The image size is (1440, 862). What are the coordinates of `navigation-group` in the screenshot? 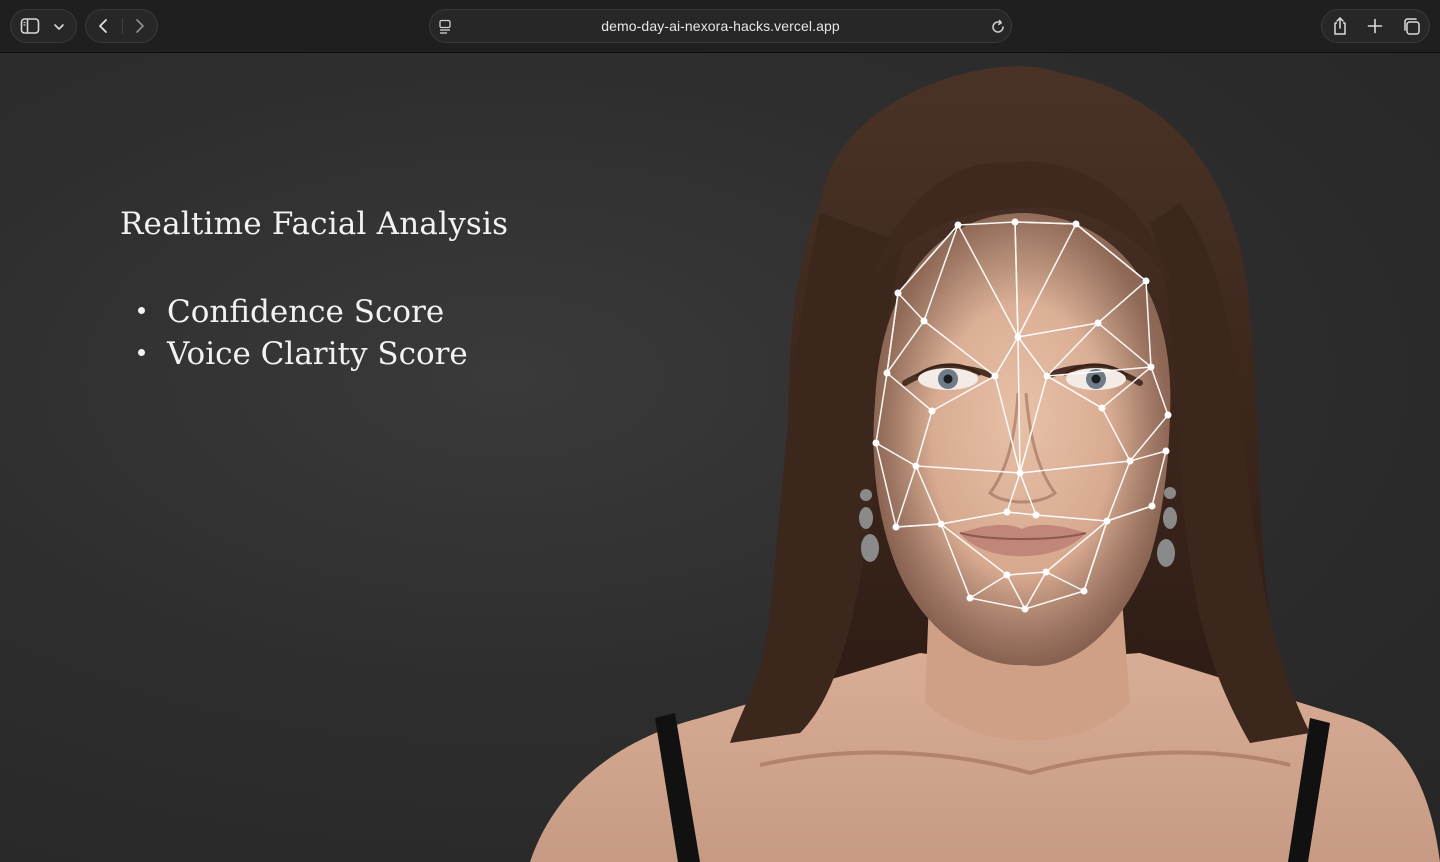 It's located at (121, 26).